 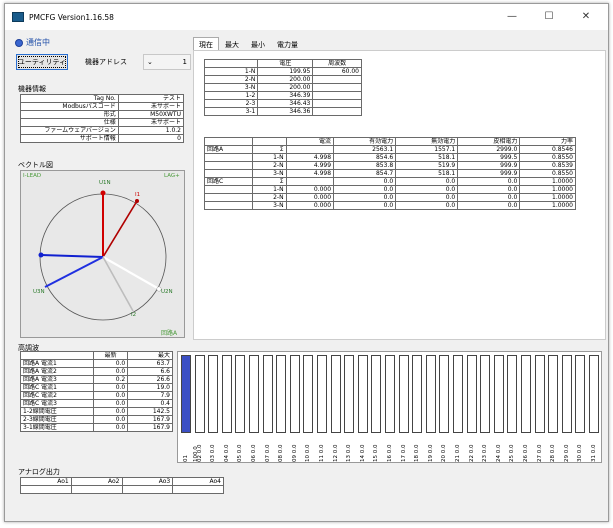 What do you see at coordinates (96, 387) in the screenshot?
I see `harmonics-row: 回路C 電流1 0.0 19.0` at bounding box center [96, 387].